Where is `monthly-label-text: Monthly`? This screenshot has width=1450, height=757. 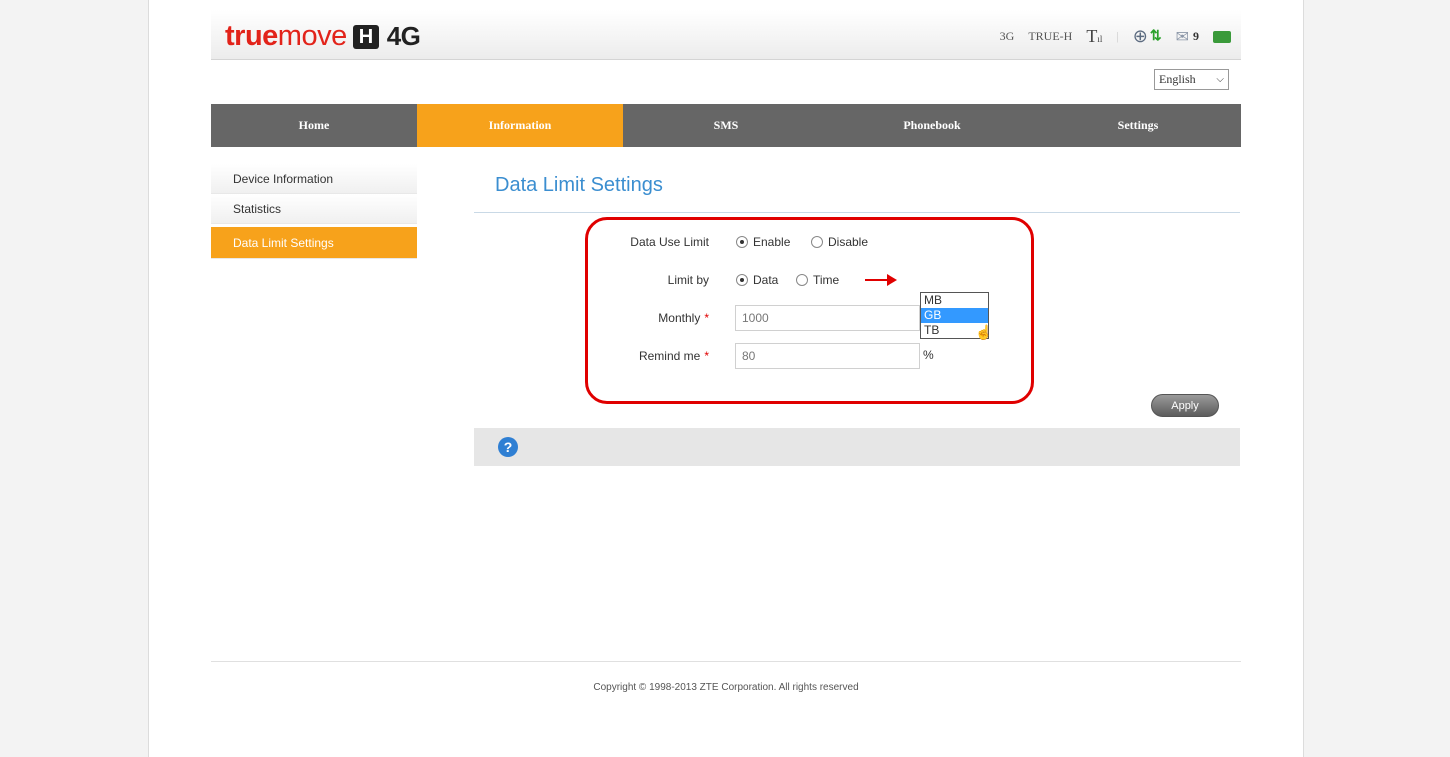 monthly-label-text: Monthly is located at coordinates (679, 318).